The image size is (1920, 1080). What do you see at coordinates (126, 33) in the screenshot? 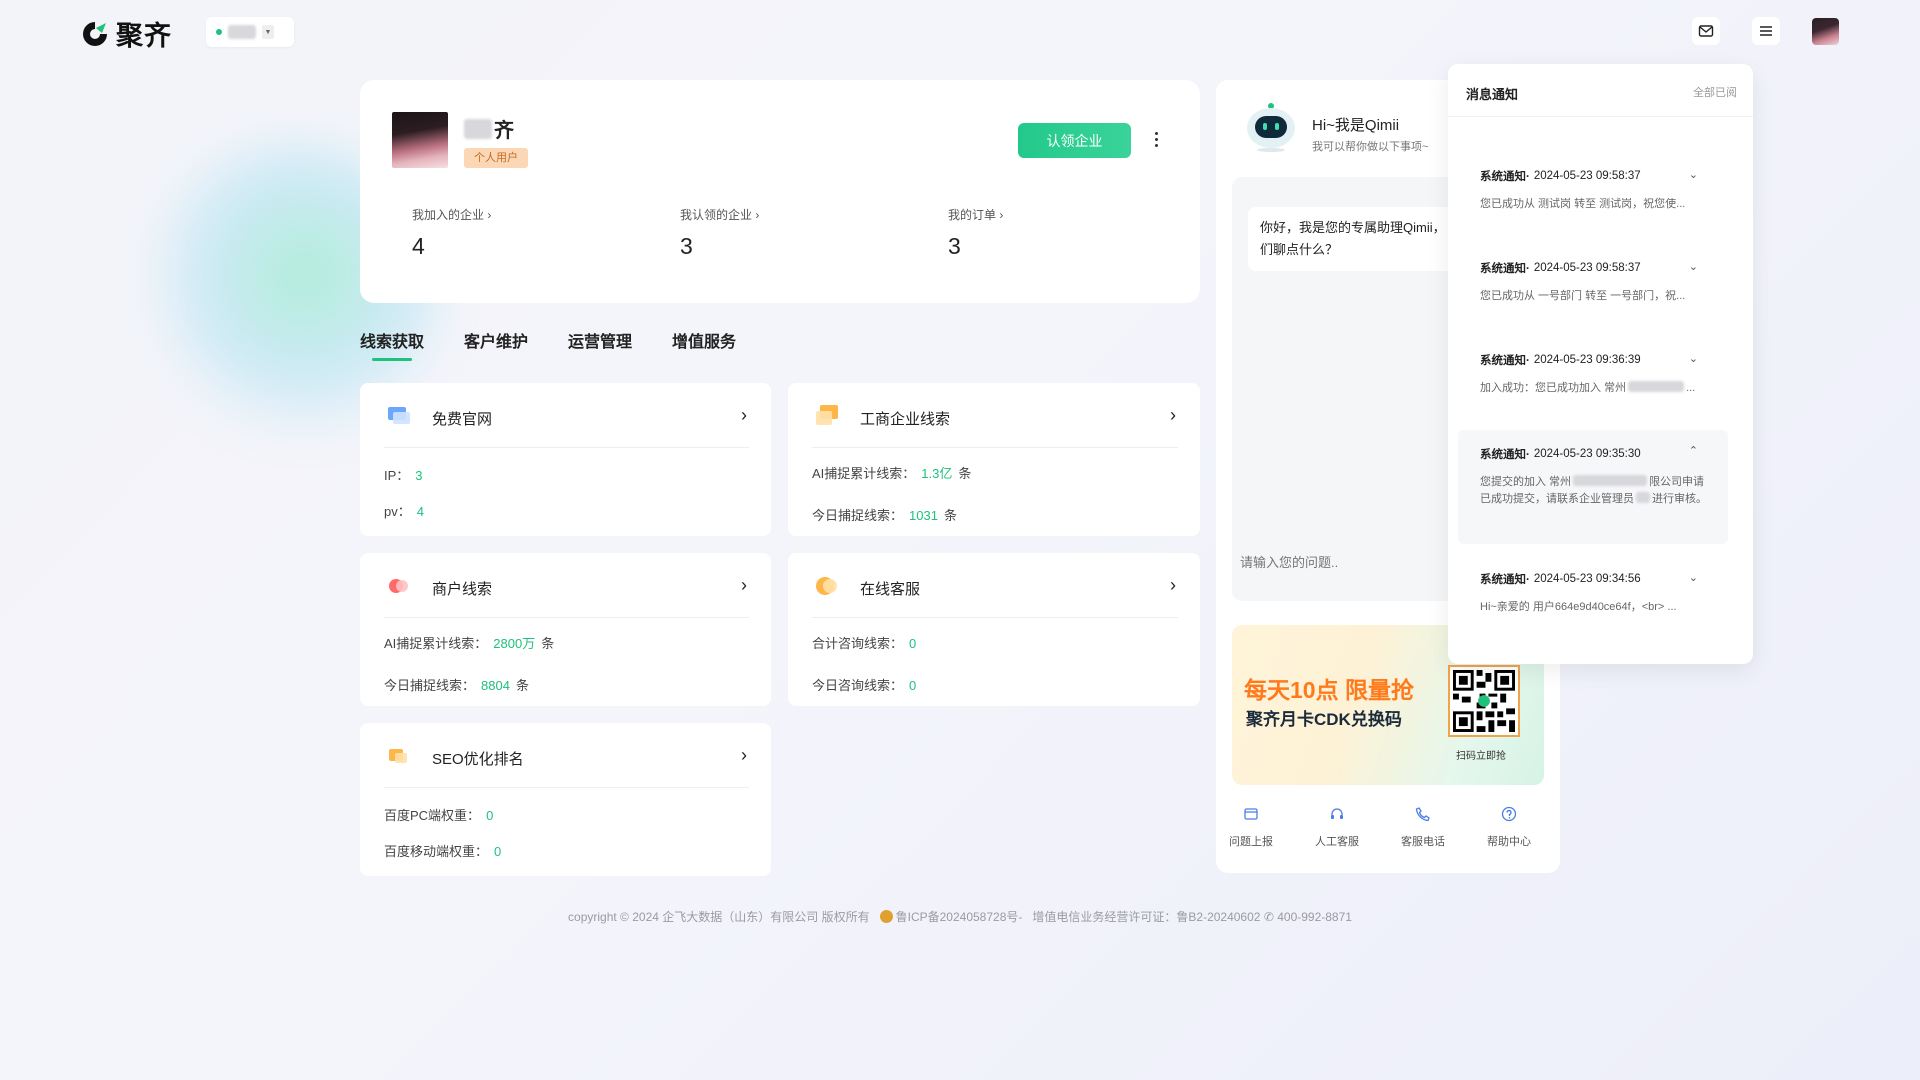
I see `brand-logo: 聚齐` at bounding box center [126, 33].